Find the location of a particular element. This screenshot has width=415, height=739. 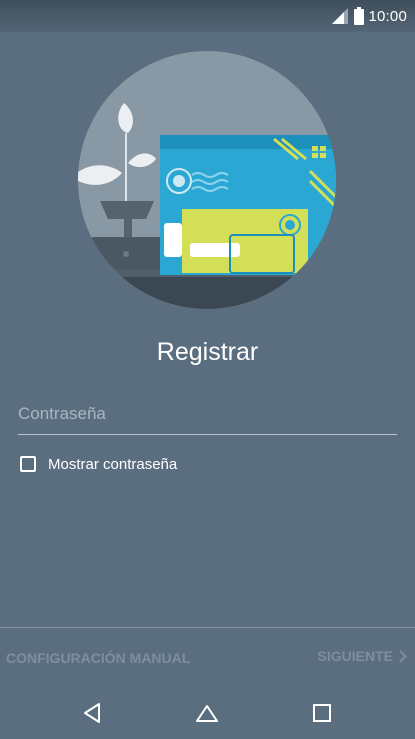

action-bar: CONFIGURACIÓN MANUAL SIGUIENTE is located at coordinates (207, 656).